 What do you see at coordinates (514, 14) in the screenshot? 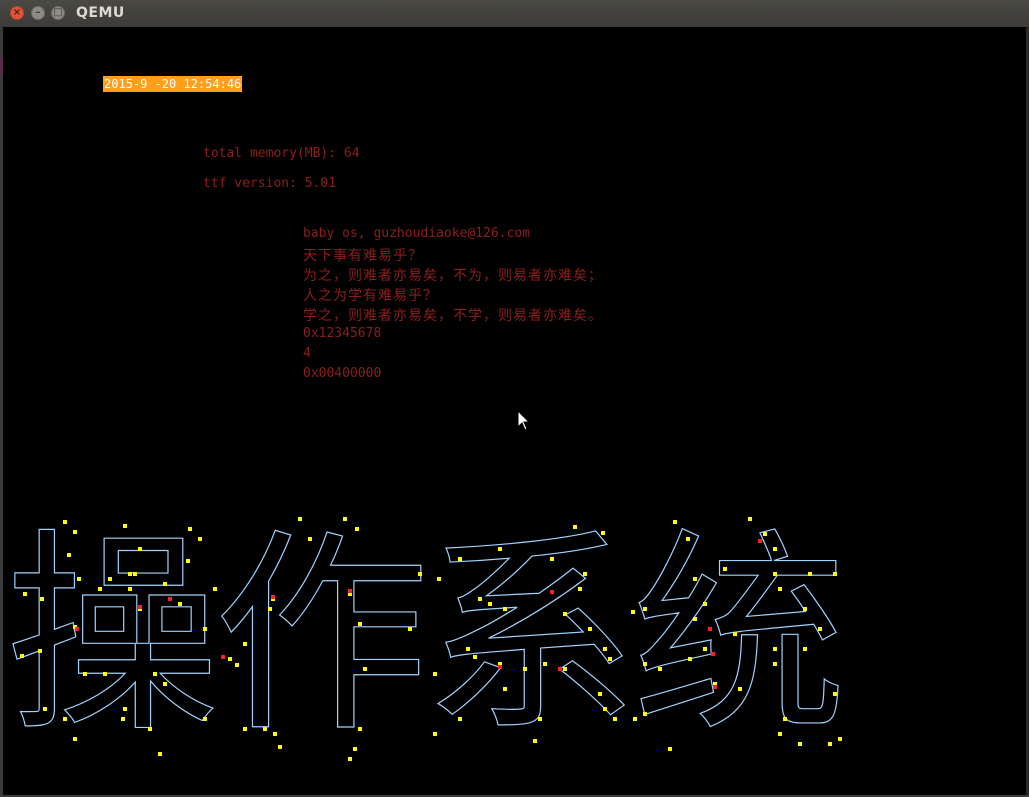
I see `window-titlebar: × – □ QEMU` at bounding box center [514, 14].